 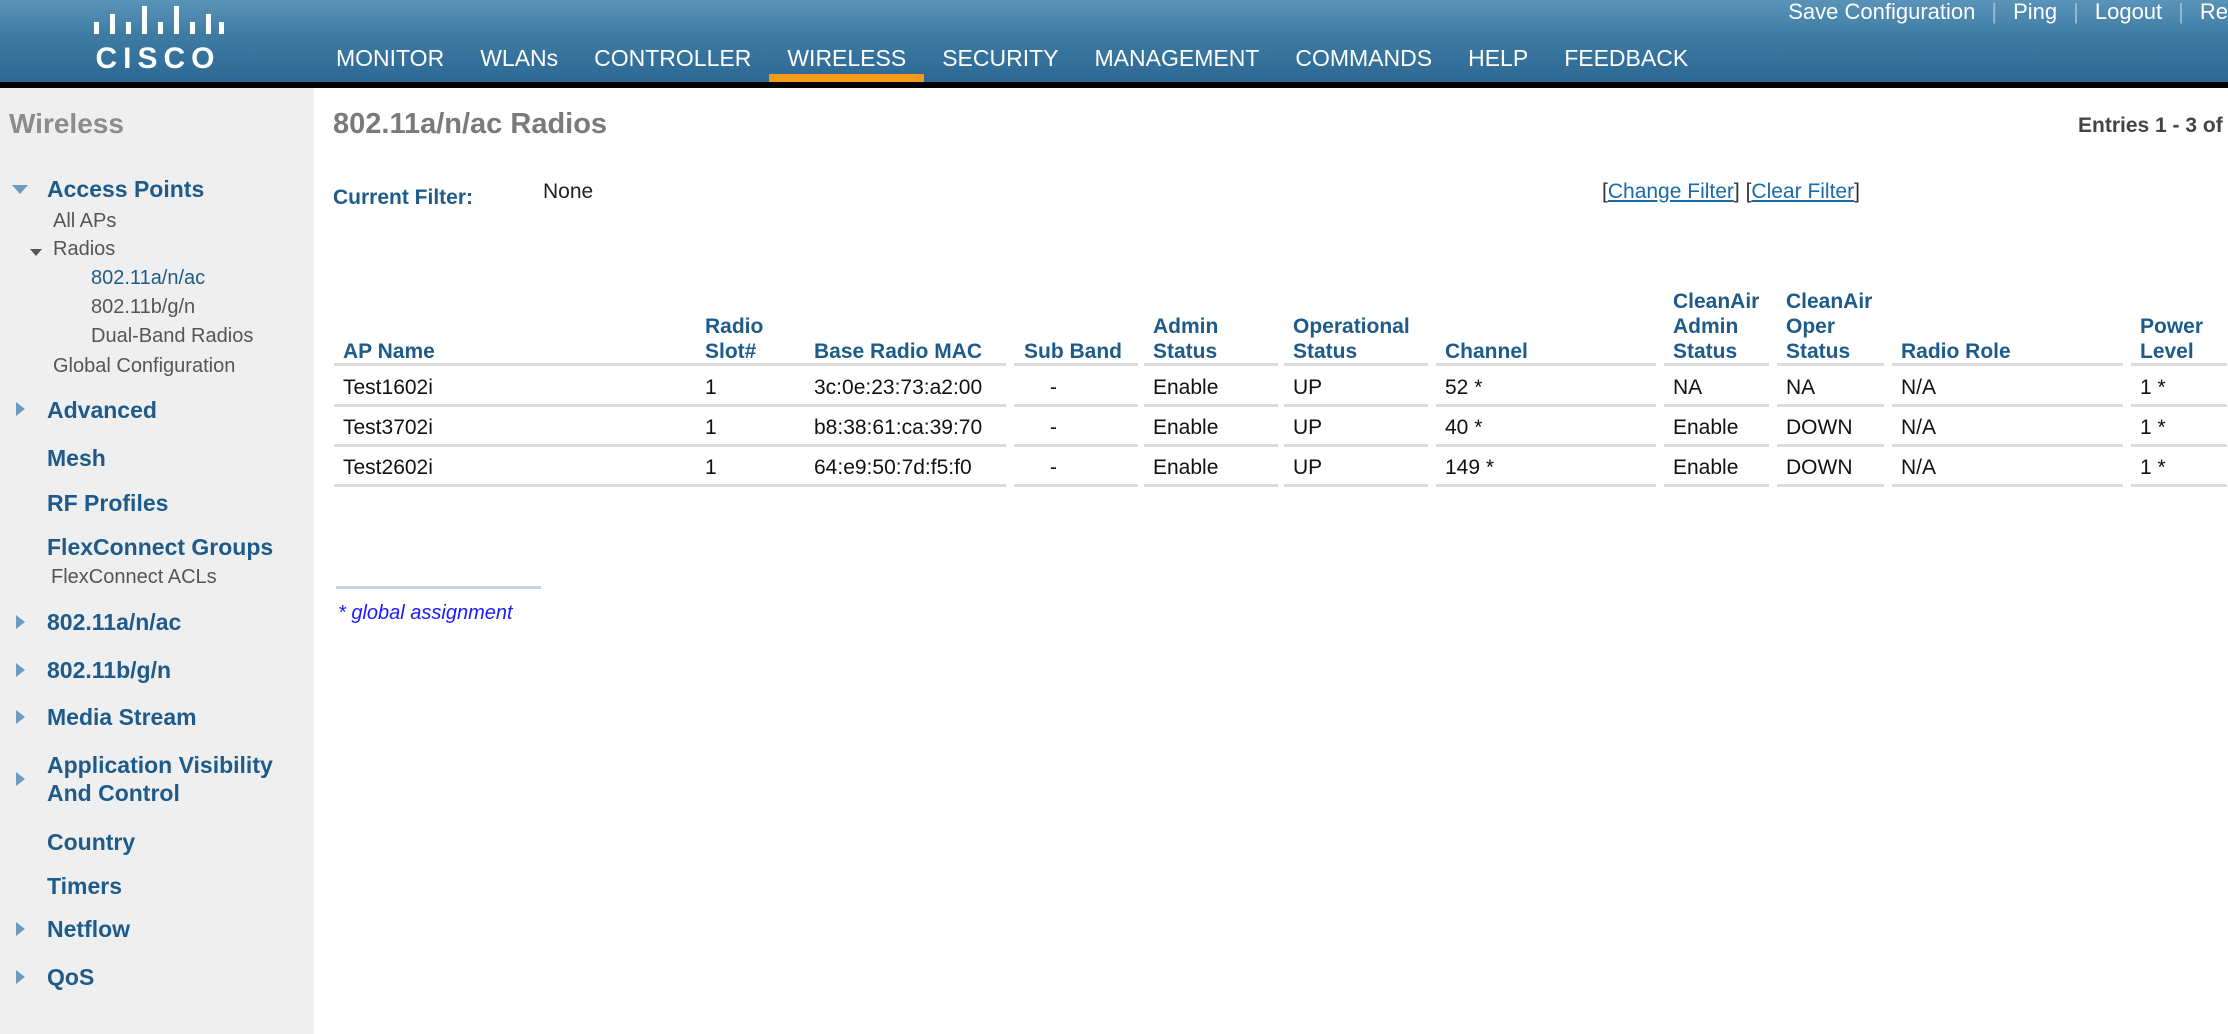 I want to click on ping-link: Ping, so click(x=2035, y=12).